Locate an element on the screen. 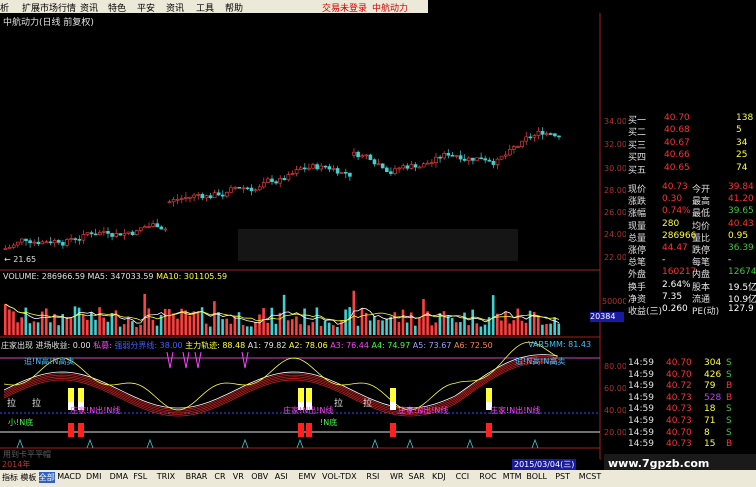  bid-row: 买四 40.66 25 is located at coordinates (691, 157).